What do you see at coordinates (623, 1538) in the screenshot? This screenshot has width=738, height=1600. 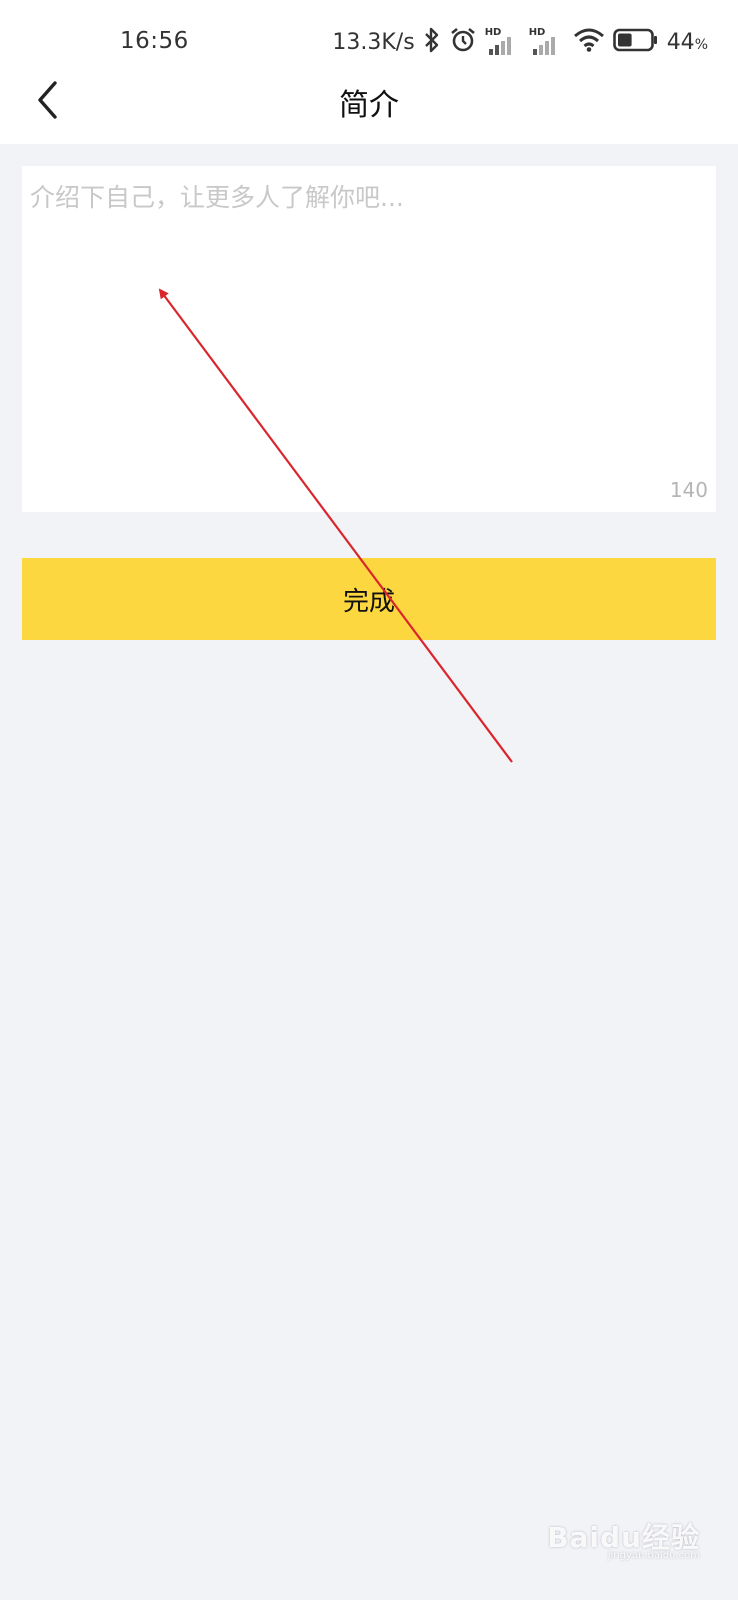 I see `baidu-watermark: Baidu经验 jingyan.baidu.com` at bounding box center [623, 1538].